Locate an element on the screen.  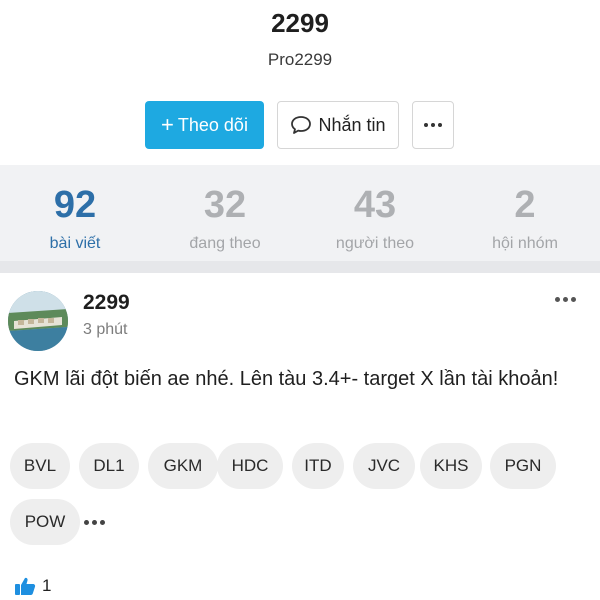
like-button: 1 is located at coordinates (32, 586).